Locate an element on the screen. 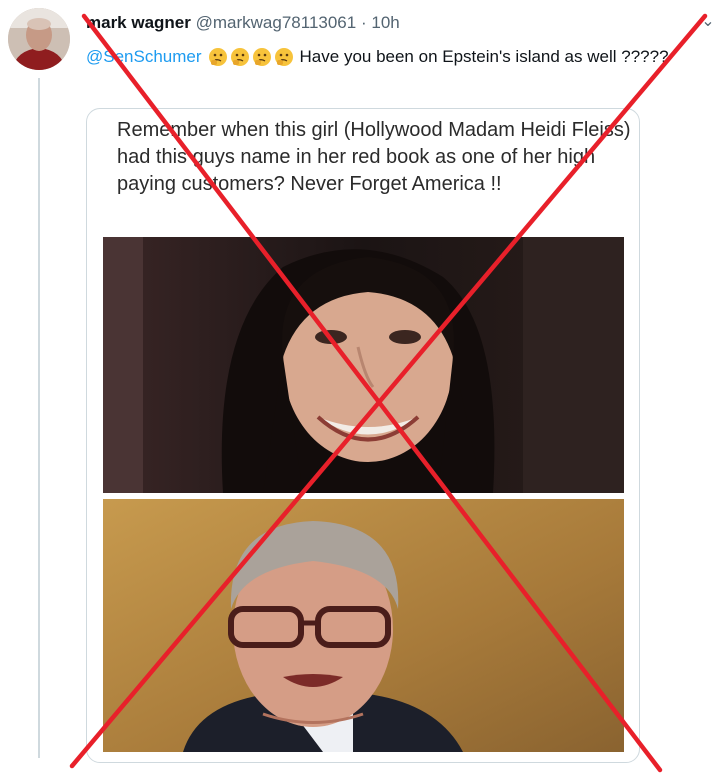 Image resolution: width=720 pixels, height=773 pixels. ellipsis-icon: ⌄ is located at coordinates (708, 22).